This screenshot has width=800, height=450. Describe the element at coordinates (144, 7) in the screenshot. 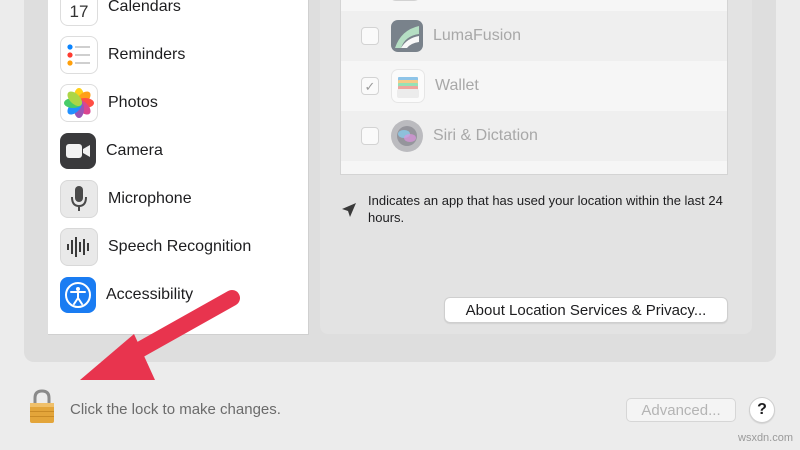

I see `sidebar-item-label: Calendars` at that location.